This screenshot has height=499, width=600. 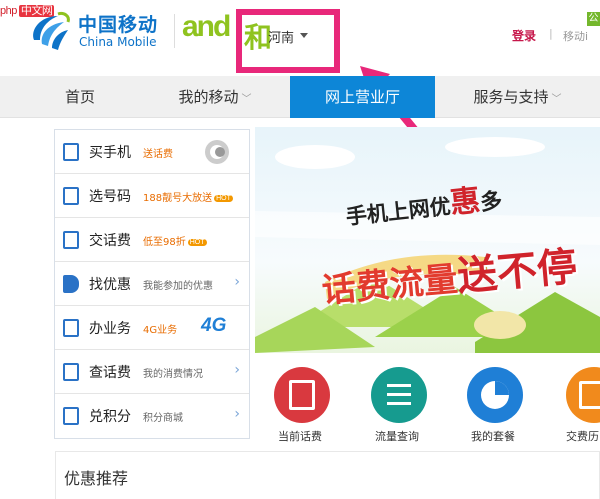 I want to click on sidebar-item-desc: 188靓号大放送, so click(x=178, y=198).